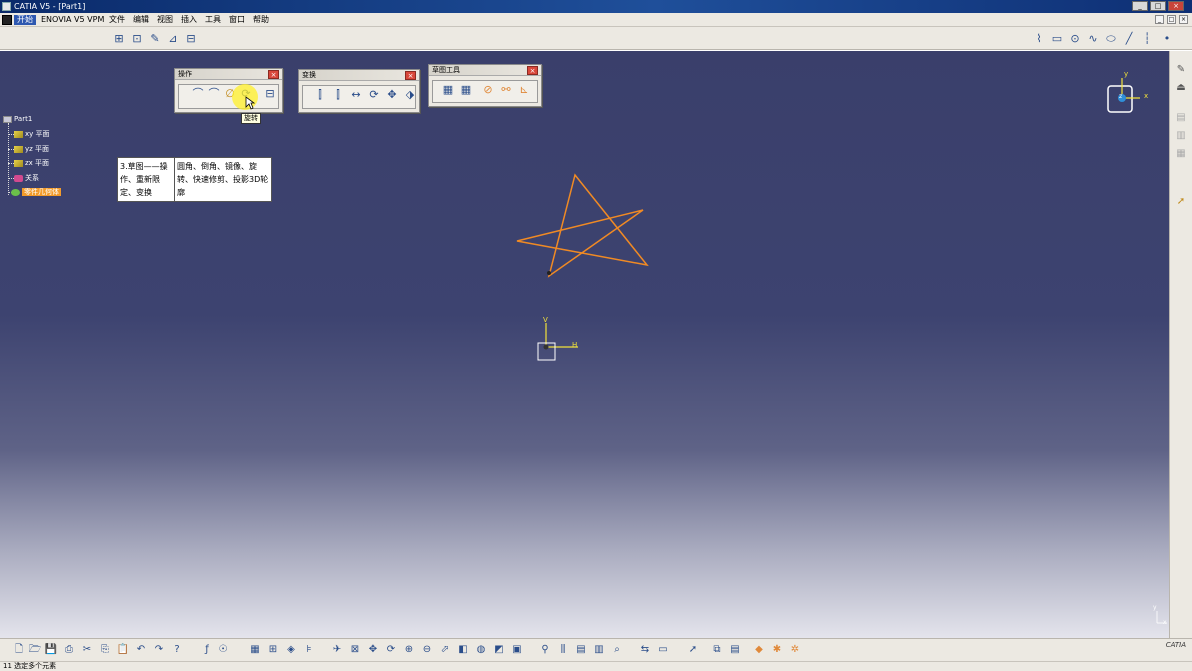 The image size is (1192, 671). What do you see at coordinates (198, 94) in the screenshot?
I see `corner-icon: ⌒` at bounding box center [198, 94].